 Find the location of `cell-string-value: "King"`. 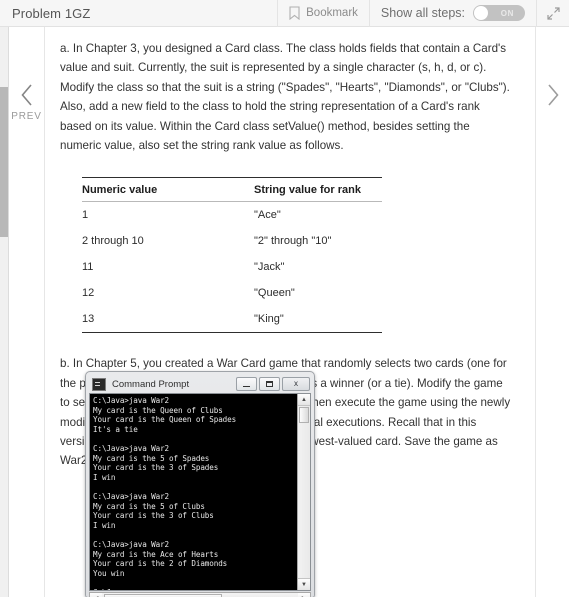

cell-string-value: "King" is located at coordinates (318, 320).